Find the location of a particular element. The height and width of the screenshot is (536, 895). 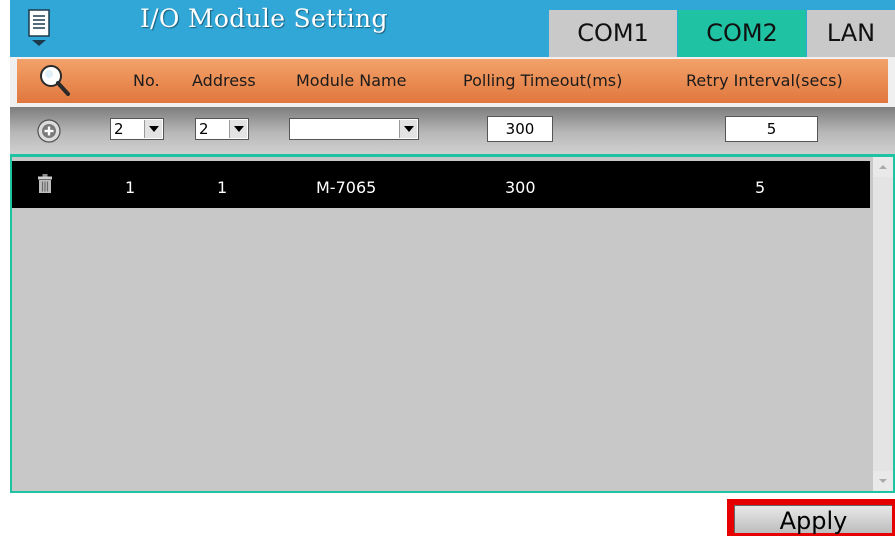

column-module-name: Module Name is located at coordinates (351, 80).